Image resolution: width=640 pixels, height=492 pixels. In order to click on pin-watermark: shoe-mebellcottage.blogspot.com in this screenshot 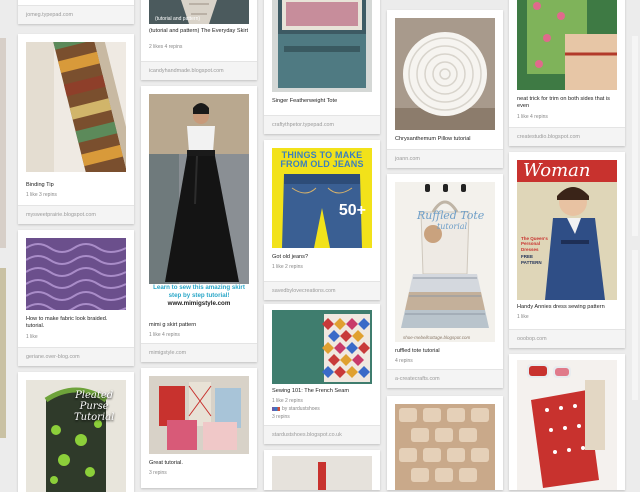, I will do `click(437, 337)`.